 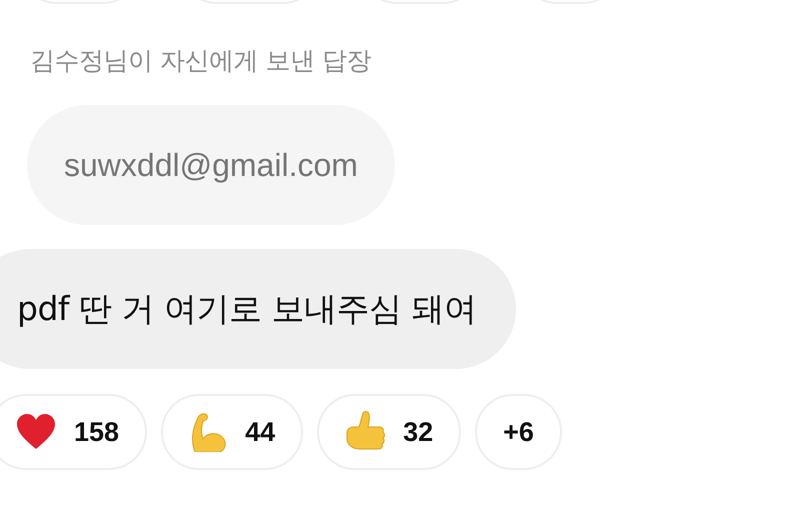 What do you see at coordinates (74, 432) in the screenshot?
I see `reaction-pill: 158` at bounding box center [74, 432].